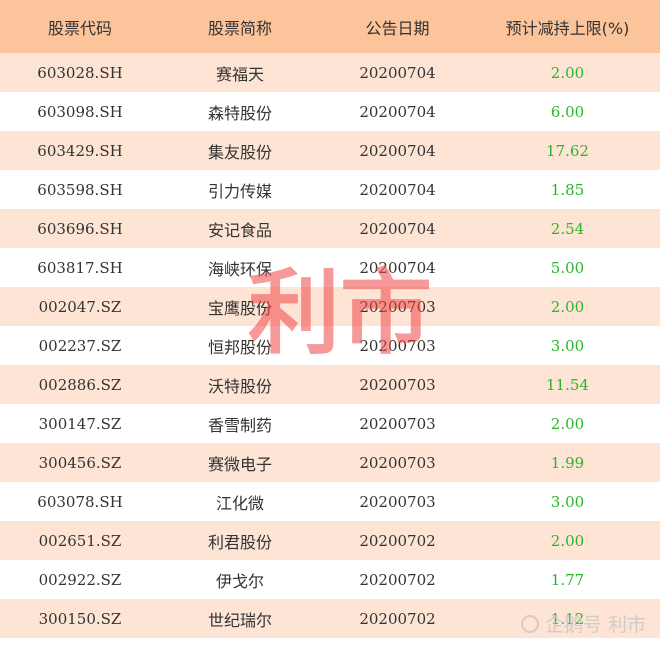  Describe the element at coordinates (239, 74) in the screenshot. I see `cell-stock-name: 赛福天` at that location.